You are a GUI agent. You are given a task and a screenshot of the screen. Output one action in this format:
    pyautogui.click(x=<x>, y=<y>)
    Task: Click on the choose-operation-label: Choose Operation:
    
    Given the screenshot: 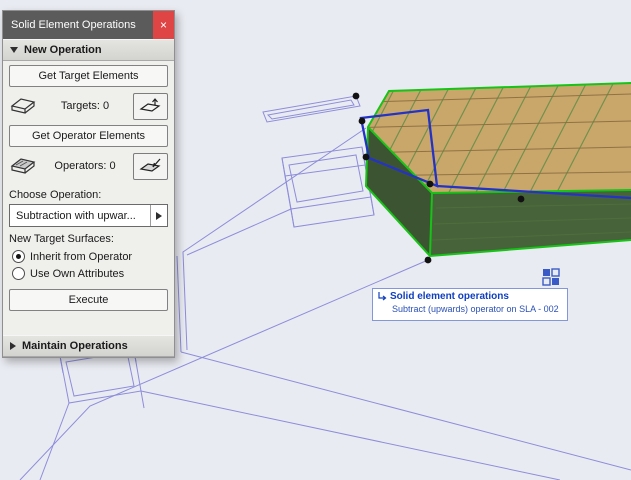 What is the action you would take?
    pyautogui.click(x=55, y=195)
    